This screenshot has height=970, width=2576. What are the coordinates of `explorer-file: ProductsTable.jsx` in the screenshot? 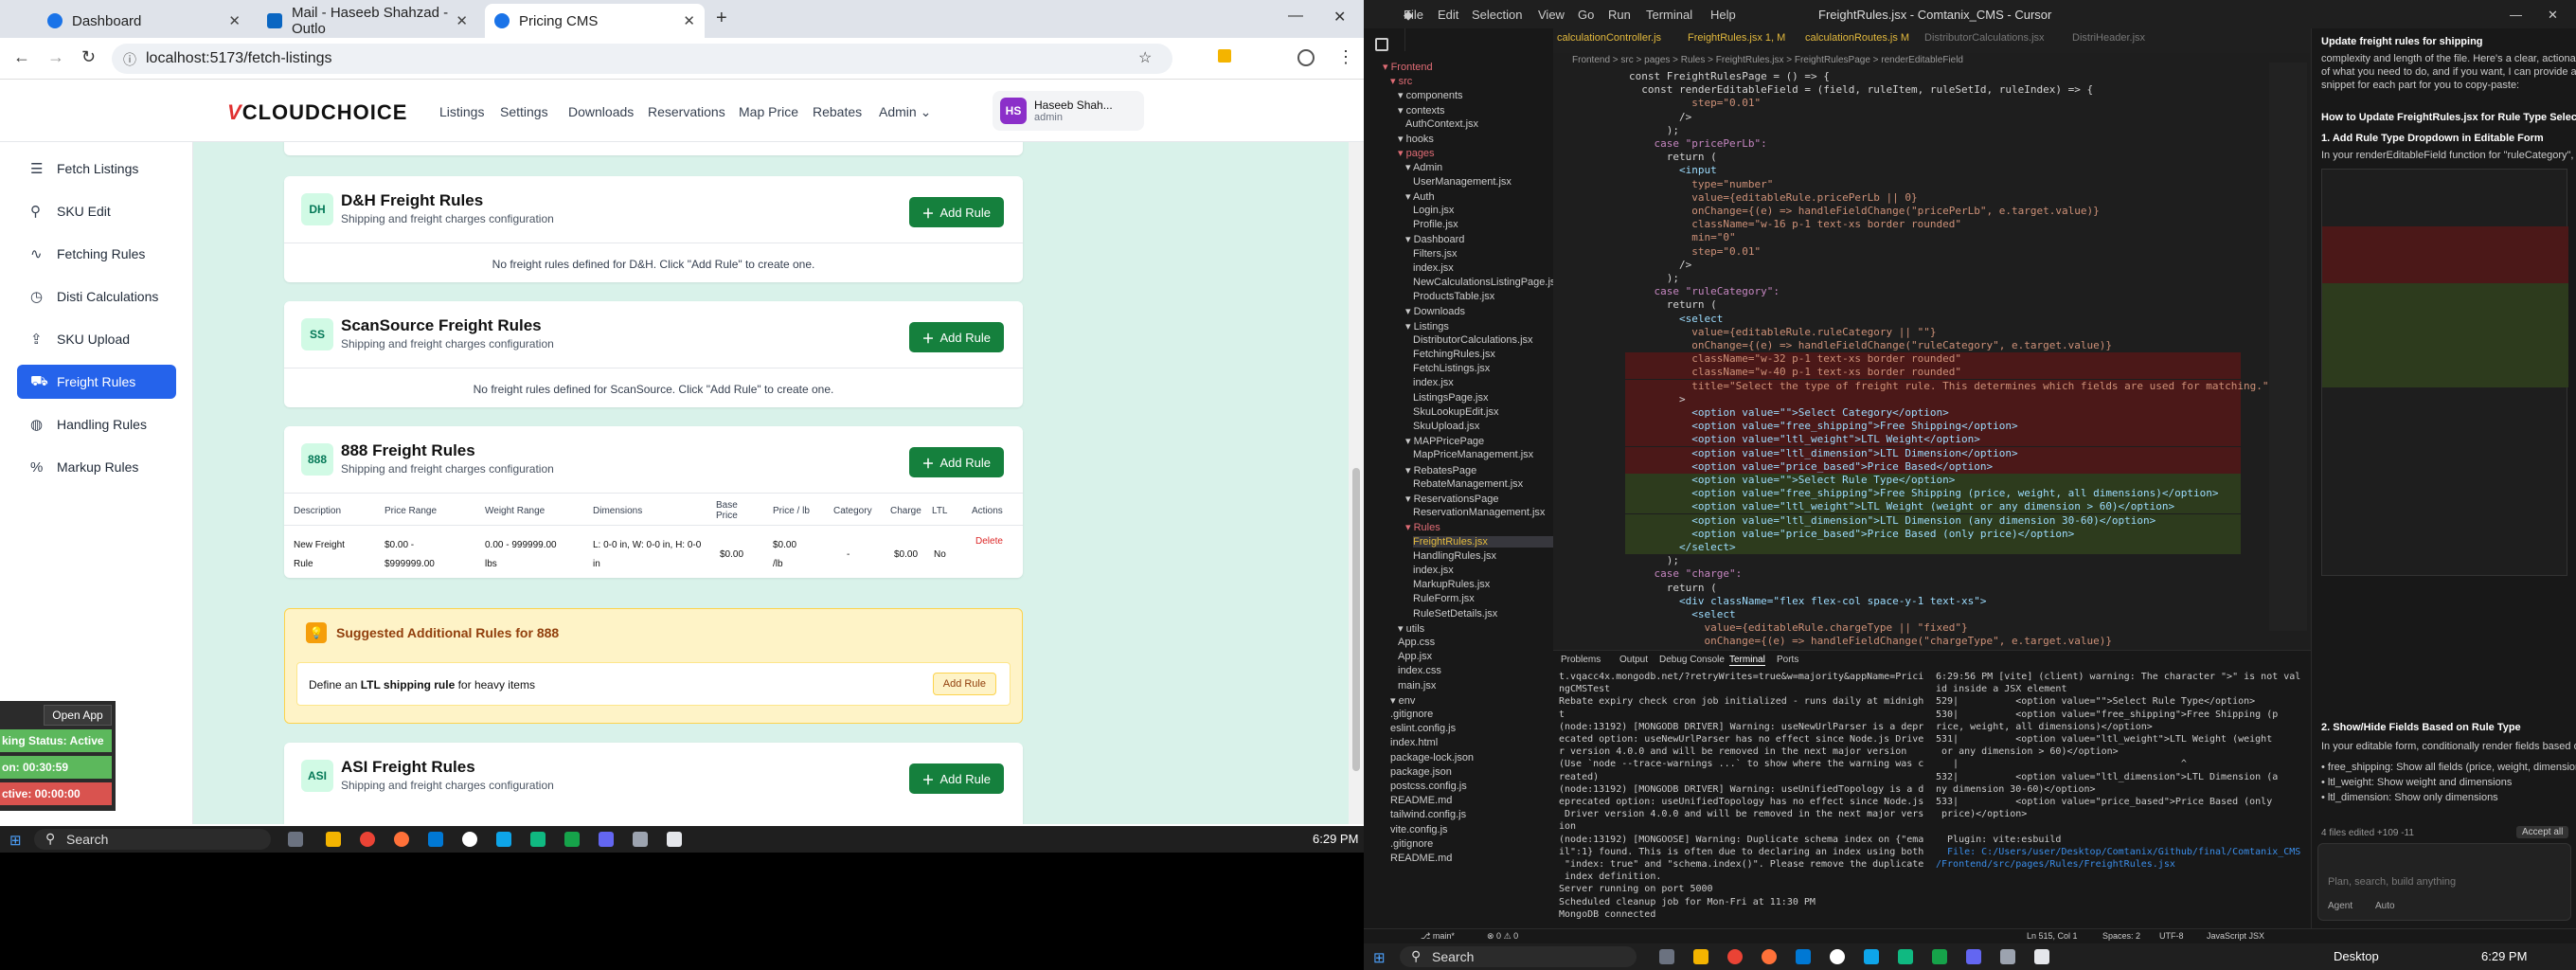 It's located at (1453, 296).